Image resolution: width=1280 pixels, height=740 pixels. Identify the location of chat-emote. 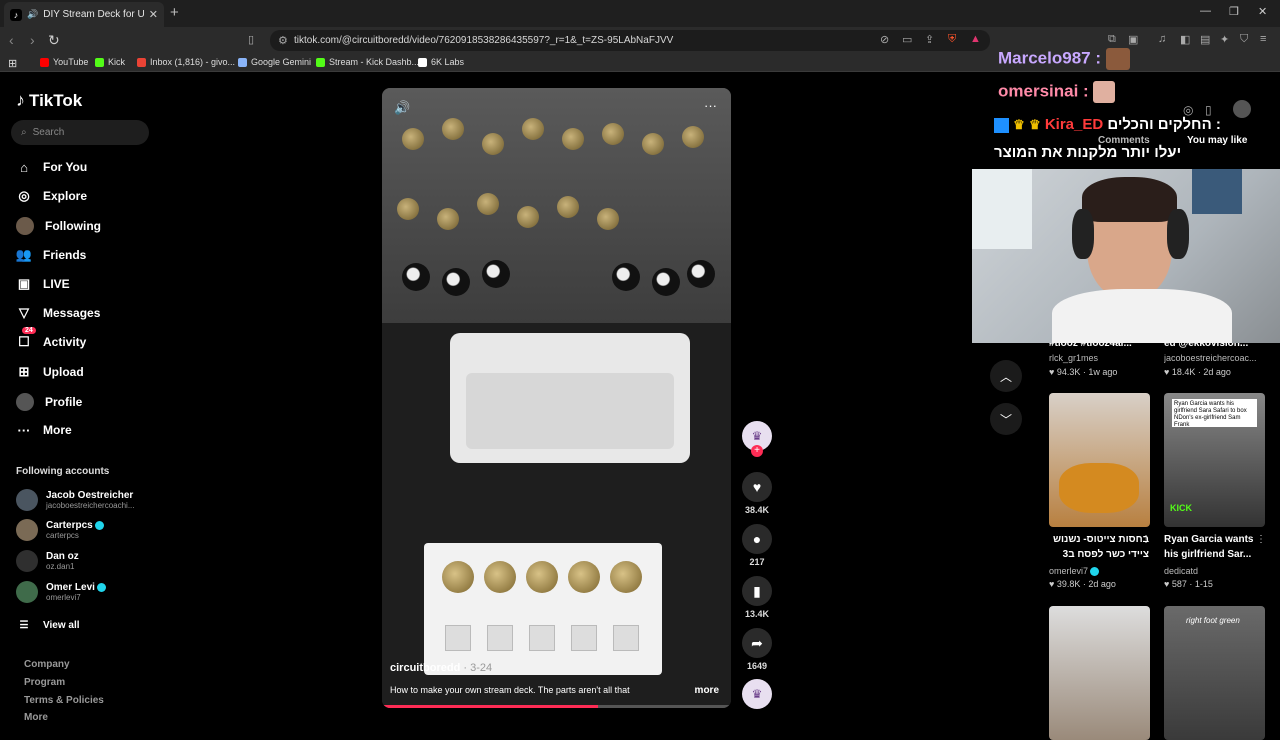
(1104, 92).